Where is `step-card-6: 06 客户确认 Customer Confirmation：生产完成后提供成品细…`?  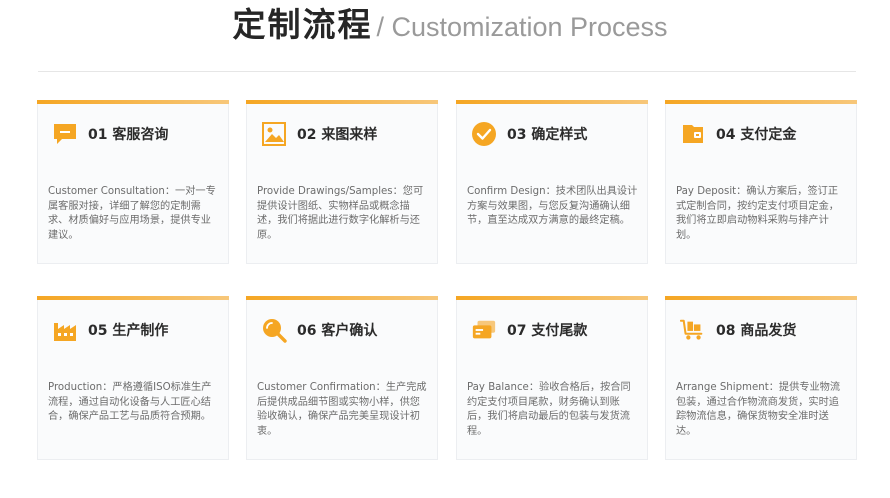 step-card-6: 06 客户确认 Customer Confirmation：生产完成后提供成品细… is located at coordinates (342, 378).